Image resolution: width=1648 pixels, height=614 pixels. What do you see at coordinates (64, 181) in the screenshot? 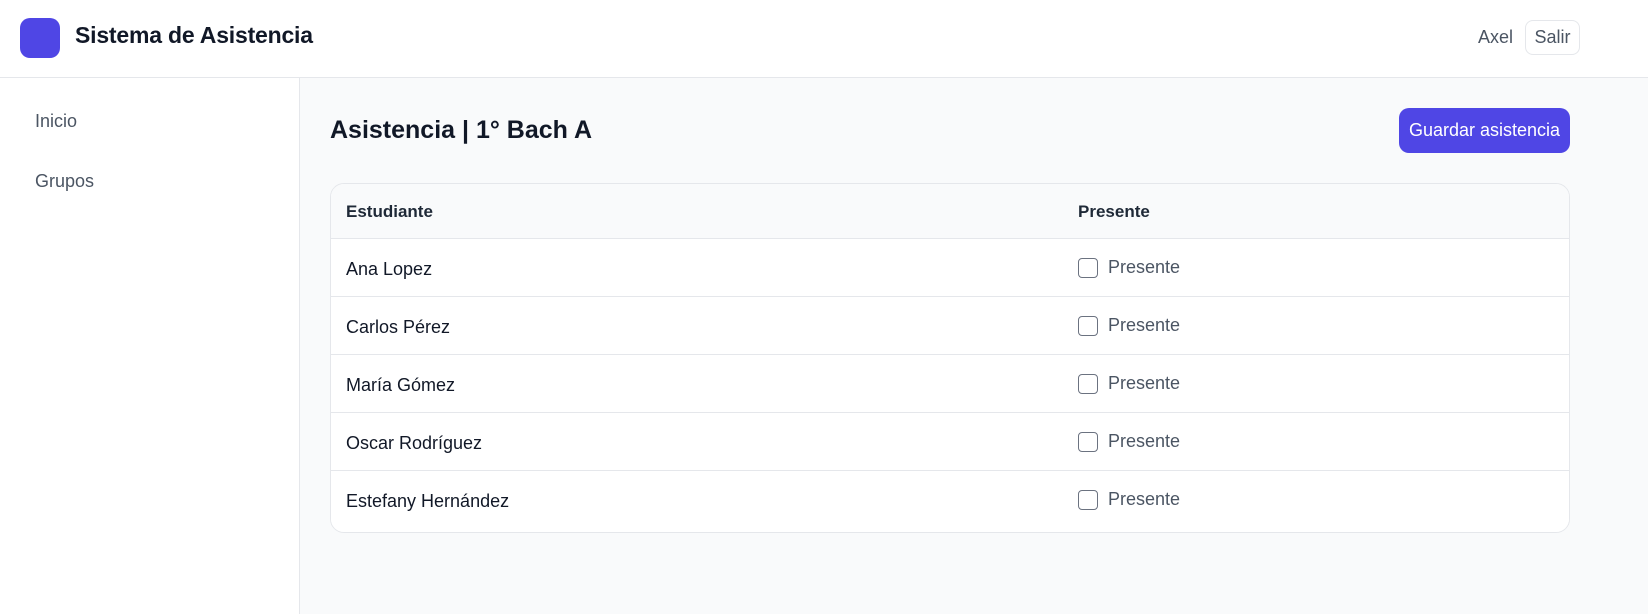
I see `sidebar-item-grupos: Grupos` at bounding box center [64, 181].